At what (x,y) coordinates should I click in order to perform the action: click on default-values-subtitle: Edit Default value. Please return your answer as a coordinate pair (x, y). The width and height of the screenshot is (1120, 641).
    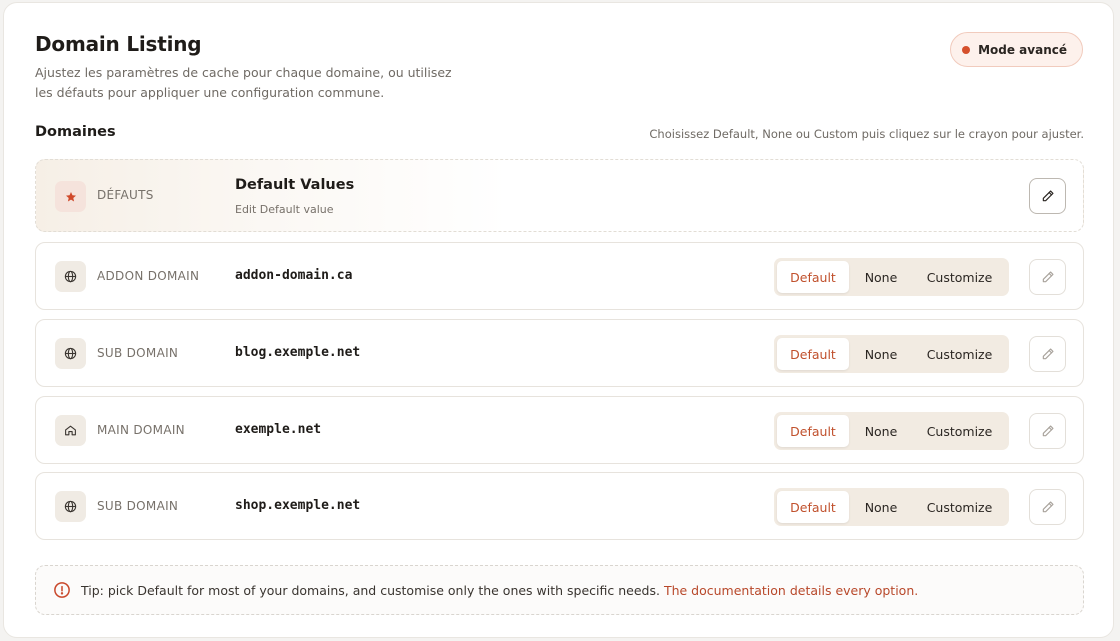
    Looking at the image, I should click on (284, 209).